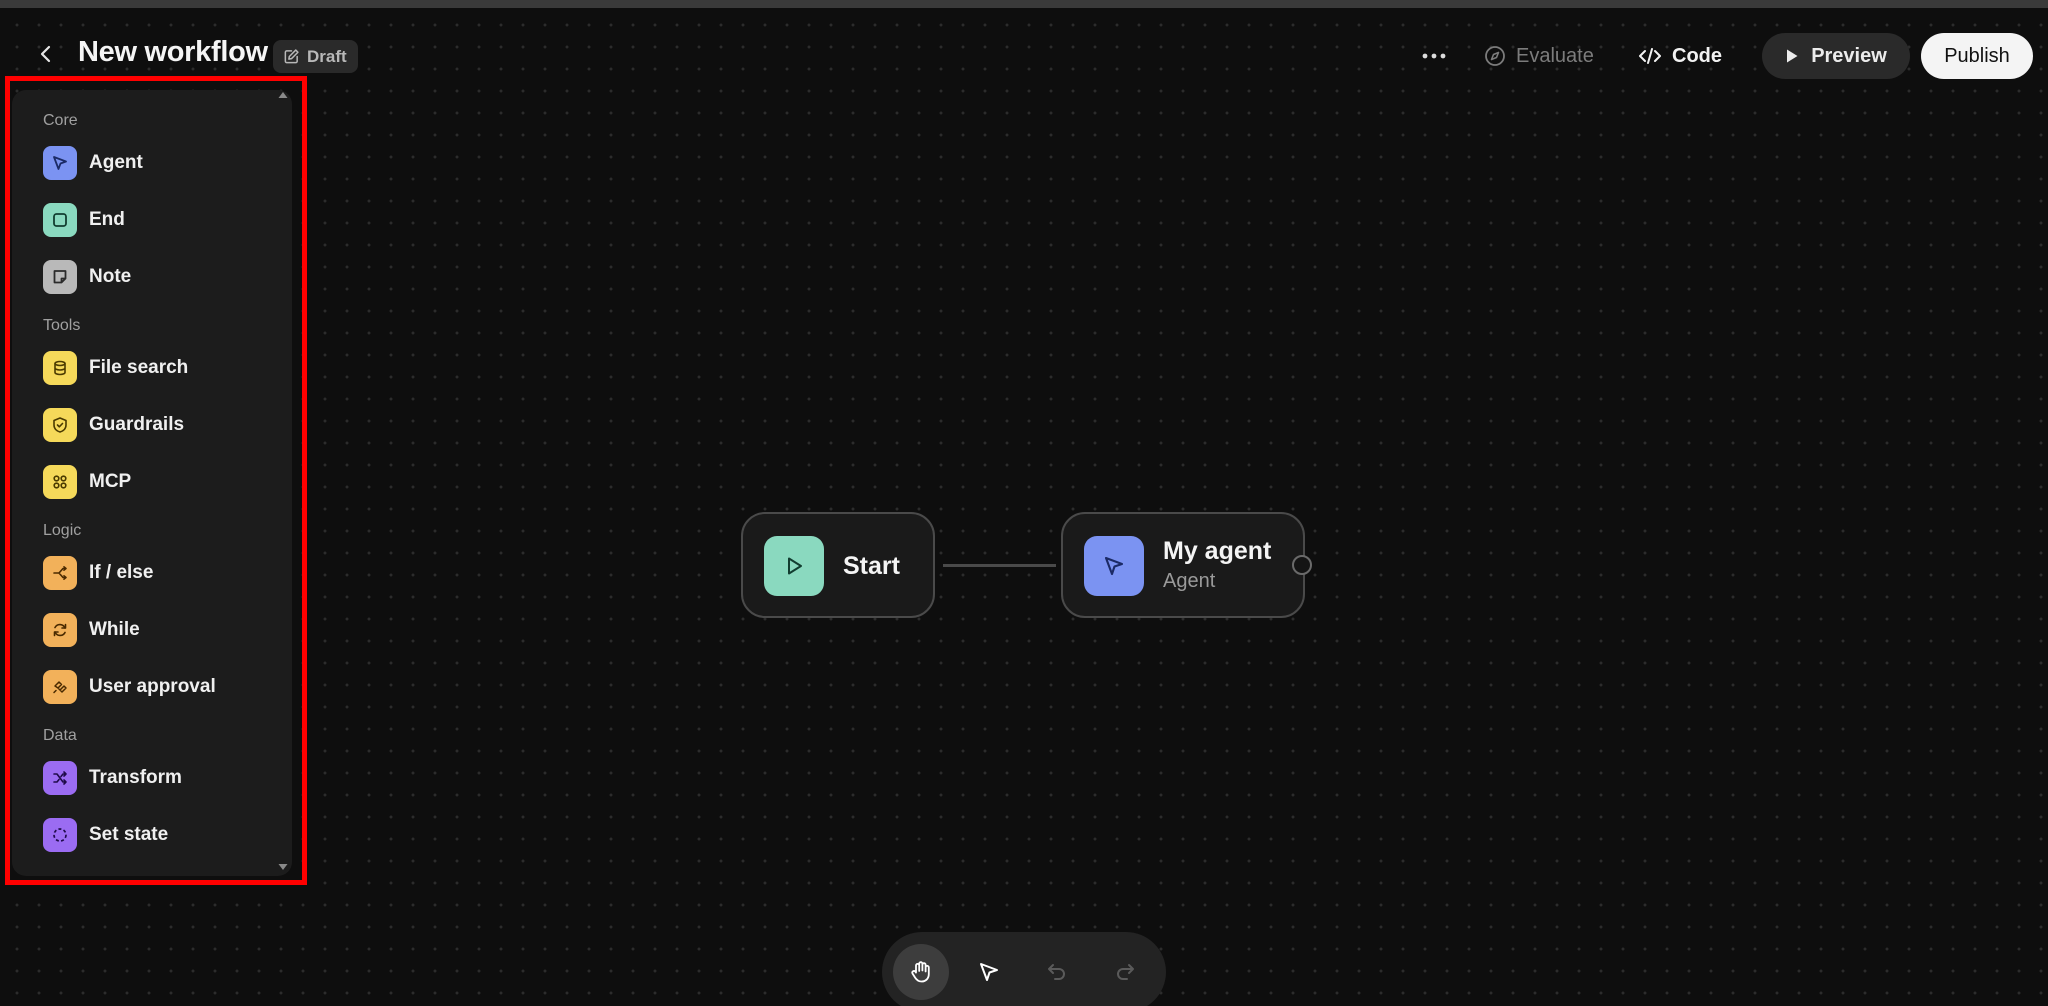 This screenshot has height=1006, width=2048. I want to click on palette-item-user-approval: User approval, so click(162, 687).